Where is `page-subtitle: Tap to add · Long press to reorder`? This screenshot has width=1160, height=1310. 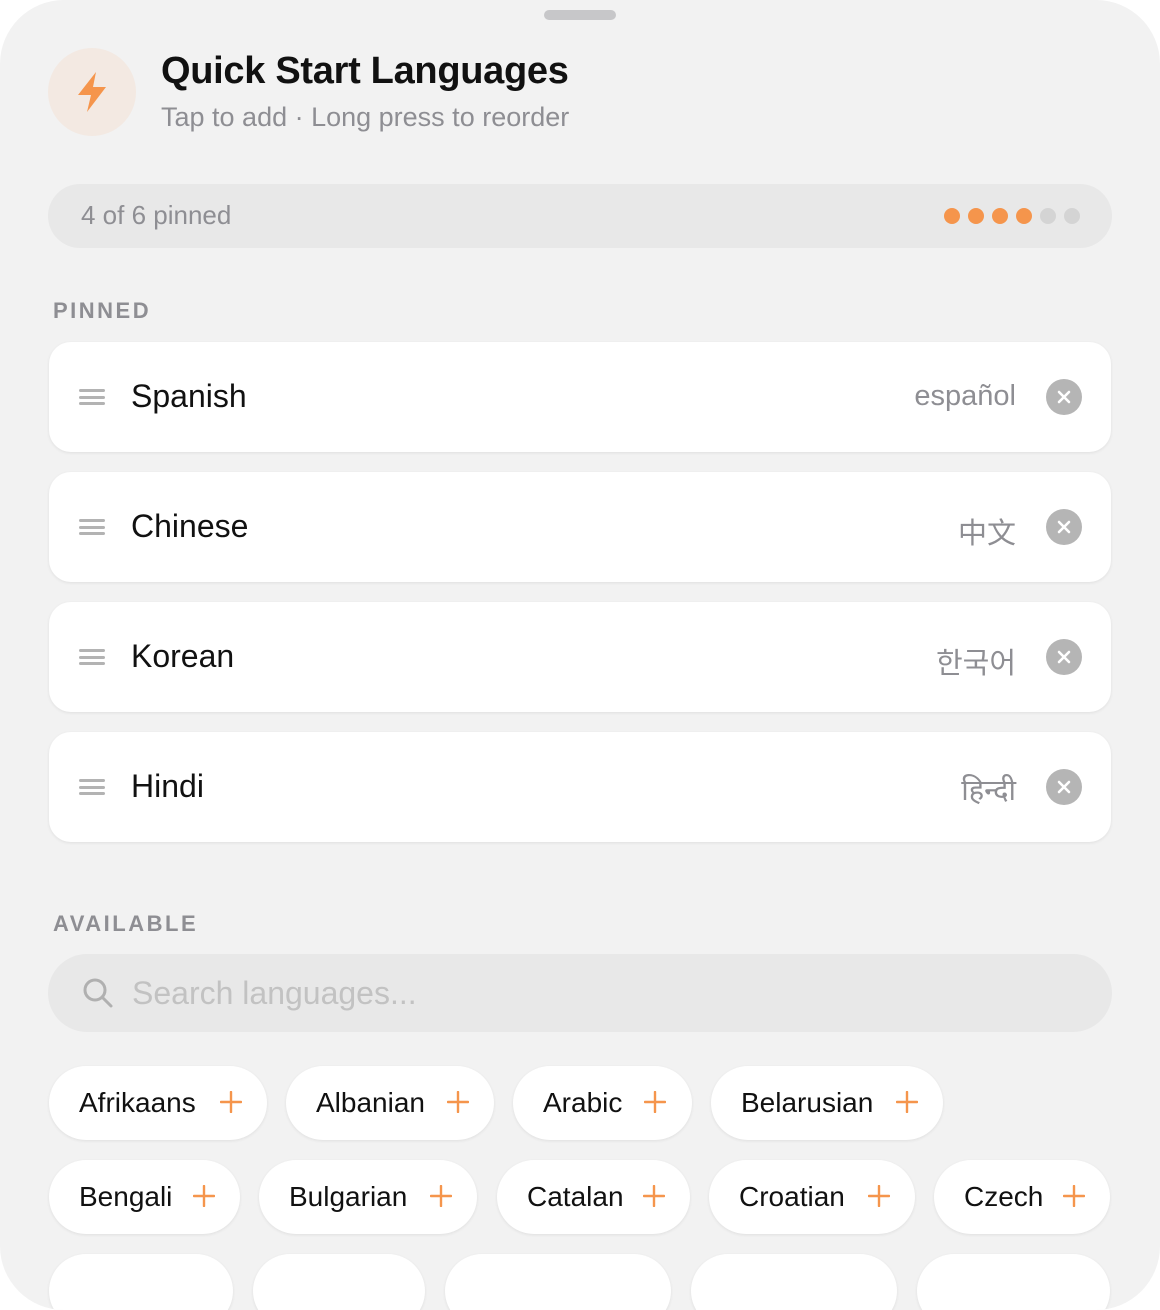 page-subtitle: Tap to add · Long press to reorder is located at coordinates (365, 117).